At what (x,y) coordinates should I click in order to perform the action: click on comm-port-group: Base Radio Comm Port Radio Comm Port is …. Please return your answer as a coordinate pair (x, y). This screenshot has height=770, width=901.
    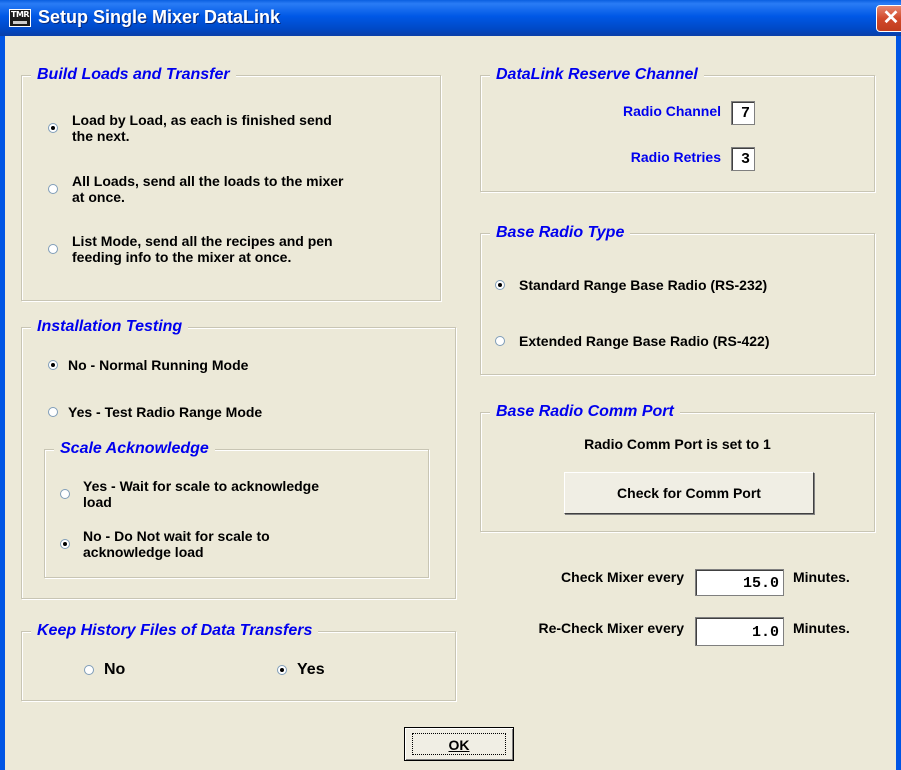
    Looking at the image, I should click on (677, 466).